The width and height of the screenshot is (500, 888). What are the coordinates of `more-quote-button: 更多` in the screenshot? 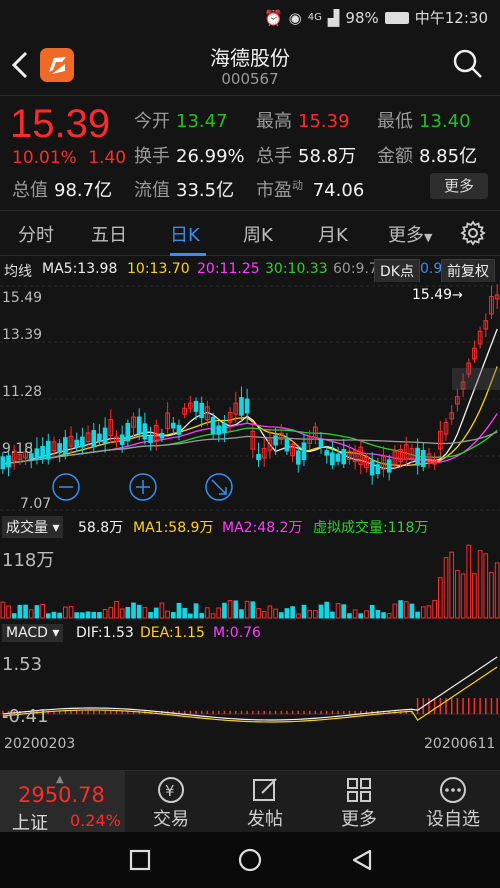 It's located at (459, 186).